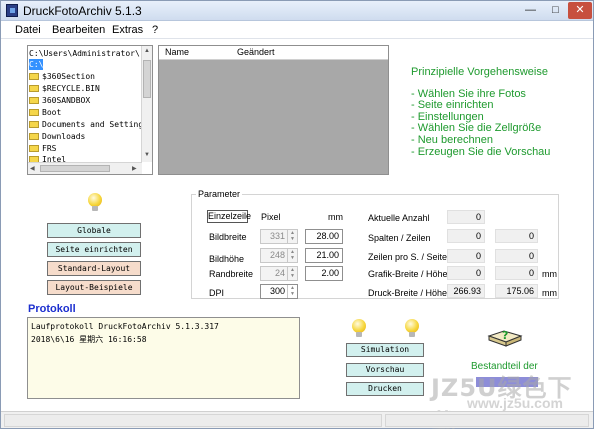  What do you see at coordinates (82, 11) in the screenshot?
I see `window-title: DruckFotoArchiv 5.1.3` at bounding box center [82, 11].